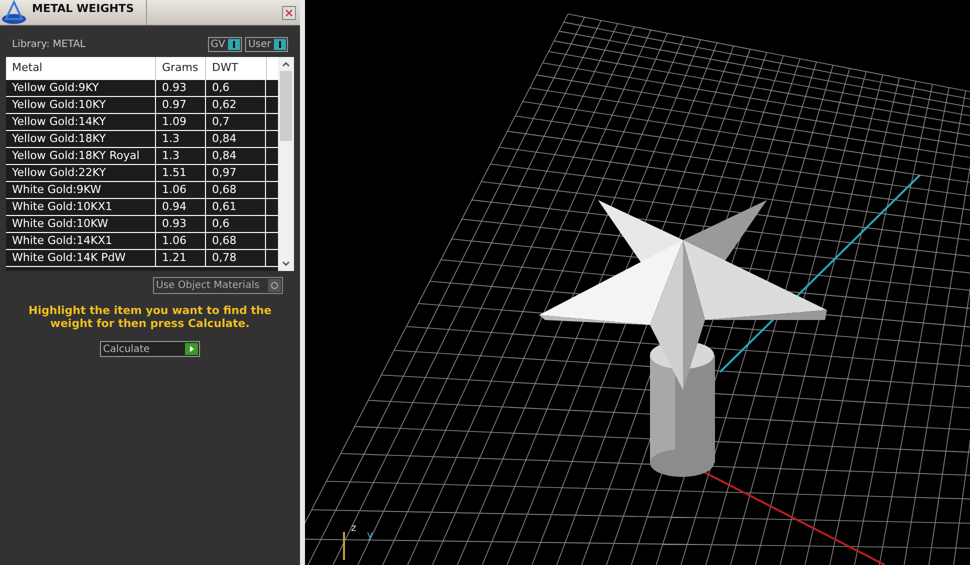 The height and width of the screenshot is (565, 970). I want to click on table-cell: Yellow Gold:18KY, so click(81, 139).